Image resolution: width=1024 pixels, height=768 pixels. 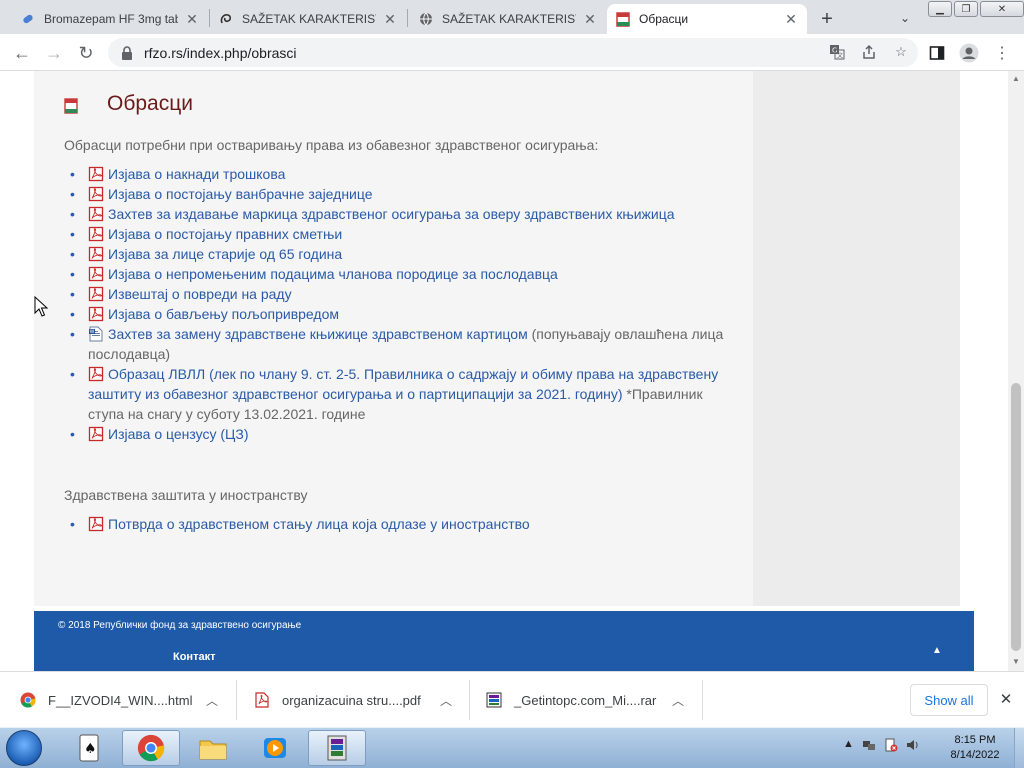 I want to click on cards-icon: ♠, so click(x=89, y=748).